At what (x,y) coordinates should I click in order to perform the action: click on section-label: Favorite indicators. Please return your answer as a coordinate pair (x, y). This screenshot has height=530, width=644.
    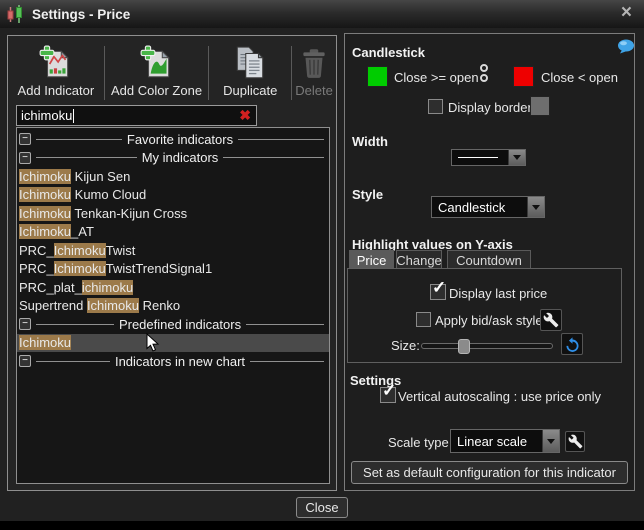
    Looking at the image, I should click on (180, 139).